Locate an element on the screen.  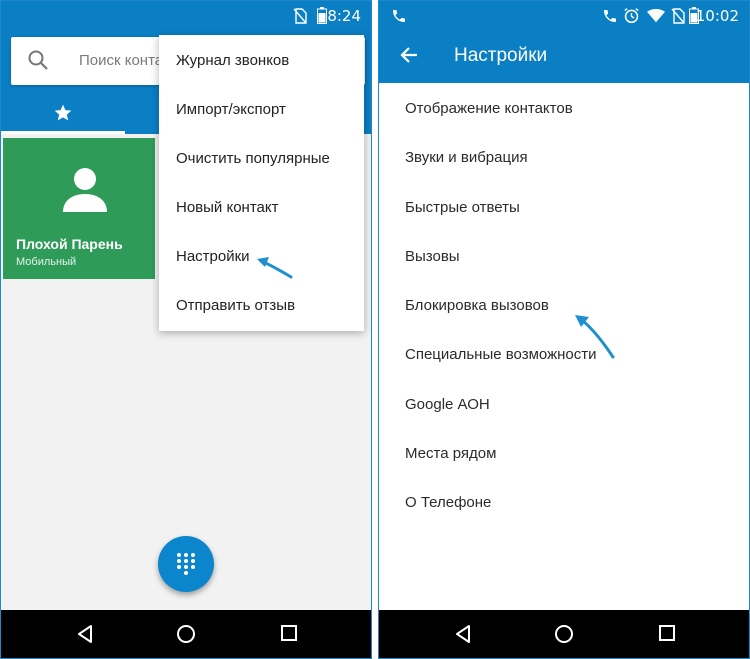
person-icon is located at coordinates (85, 190).